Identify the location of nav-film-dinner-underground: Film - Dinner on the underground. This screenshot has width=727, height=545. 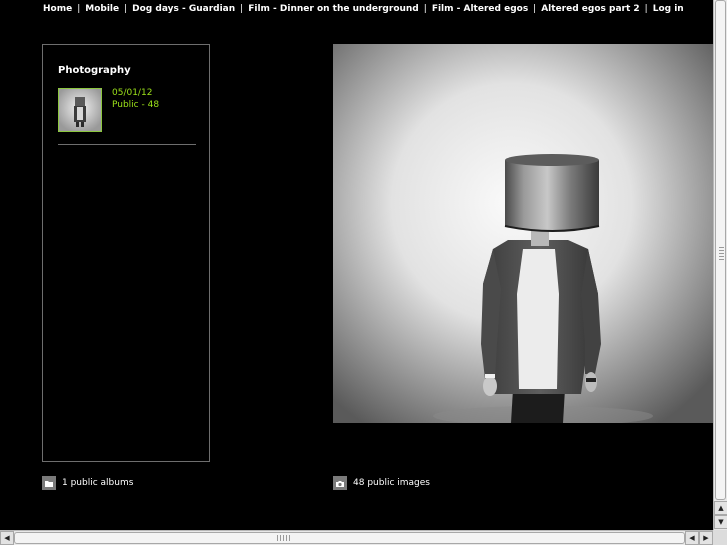
(333, 9).